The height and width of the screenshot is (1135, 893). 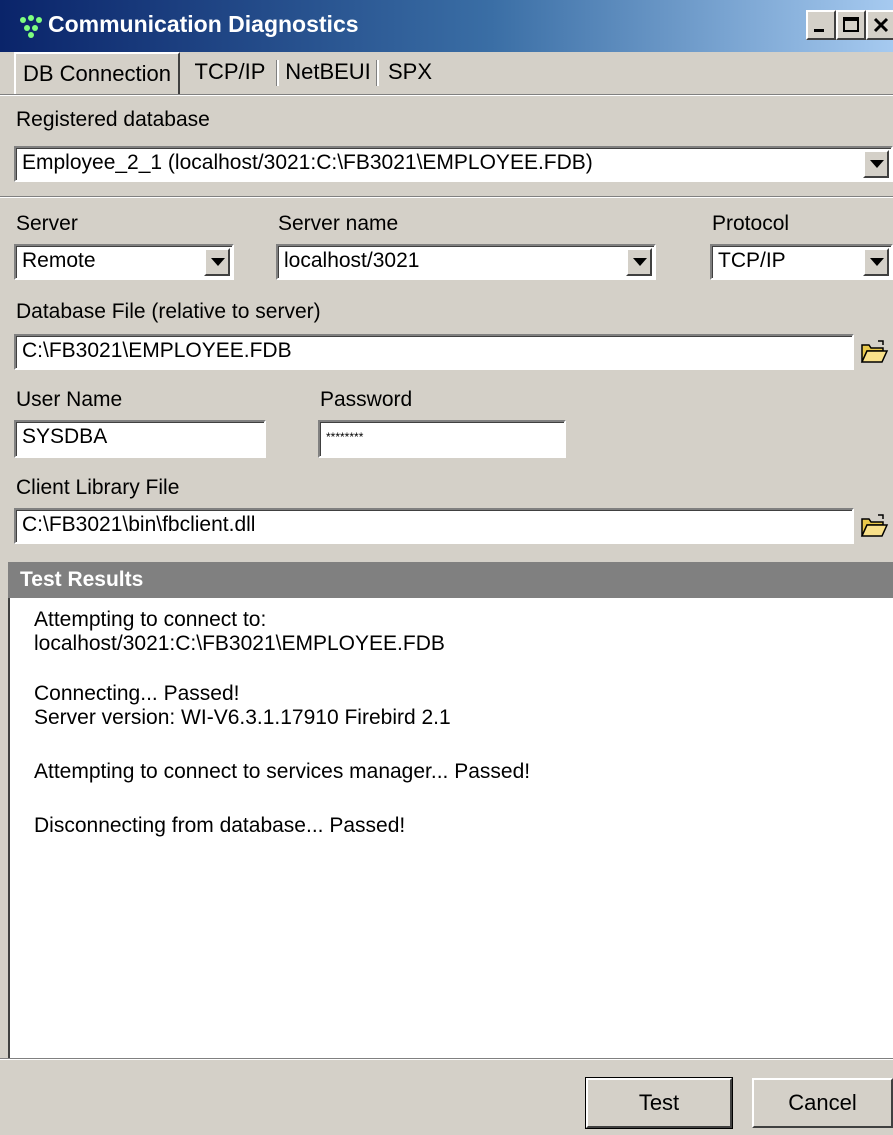 What do you see at coordinates (345, 437) in the screenshot?
I see `password-value: ********` at bounding box center [345, 437].